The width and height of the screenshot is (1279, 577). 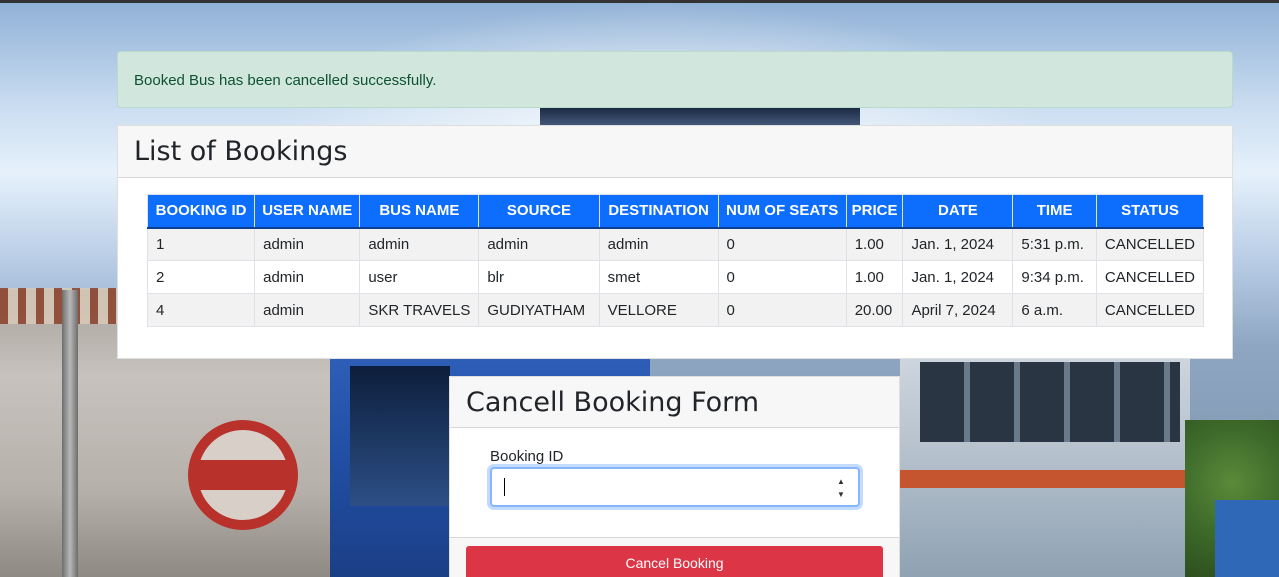 I want to click on cell-booking-id: 2, so click(x=201, y=277).